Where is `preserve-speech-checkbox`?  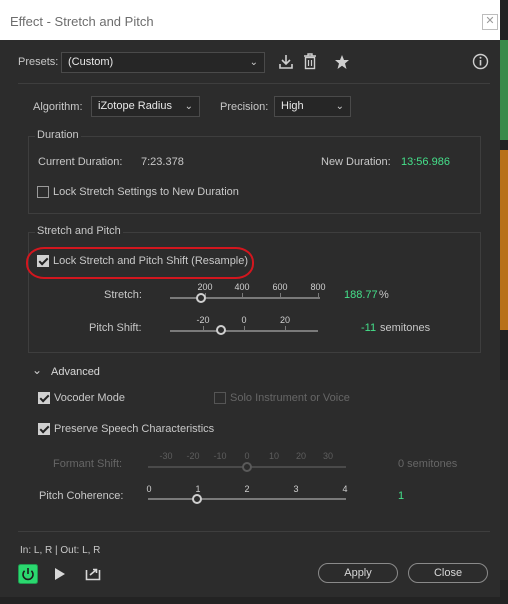
preserve-speech-checkbox is located at coordinates (44, 429).